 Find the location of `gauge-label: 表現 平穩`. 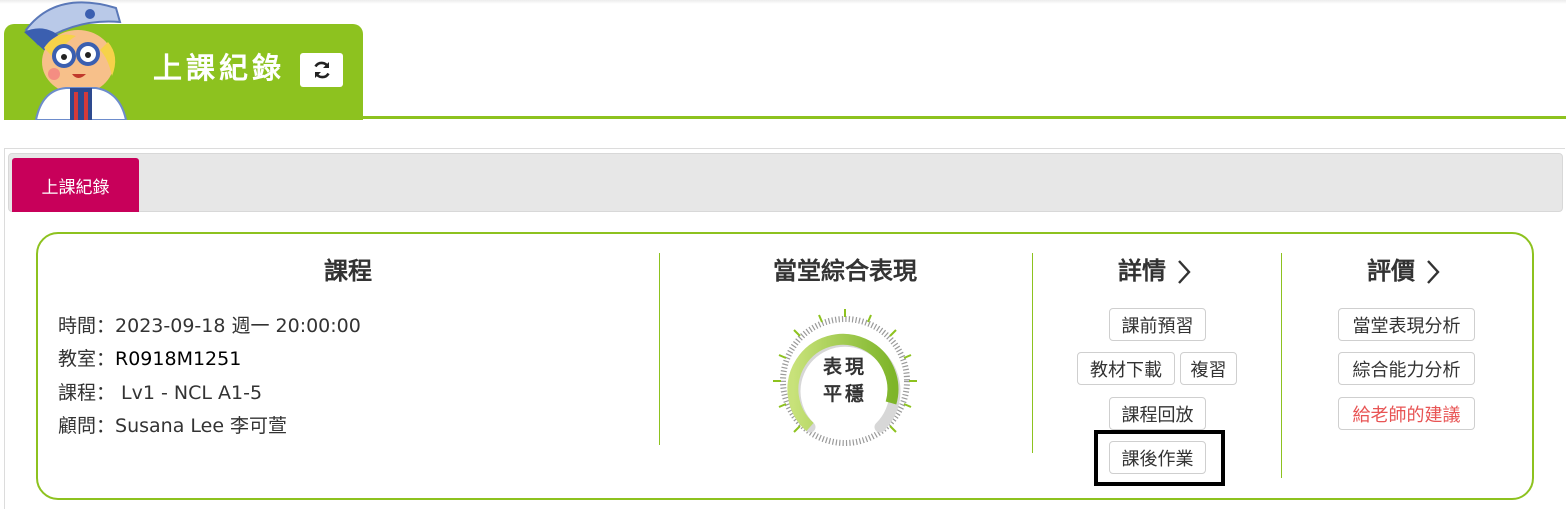

gauge-label: 表現 平穩 is located at coordinates (845, 381).